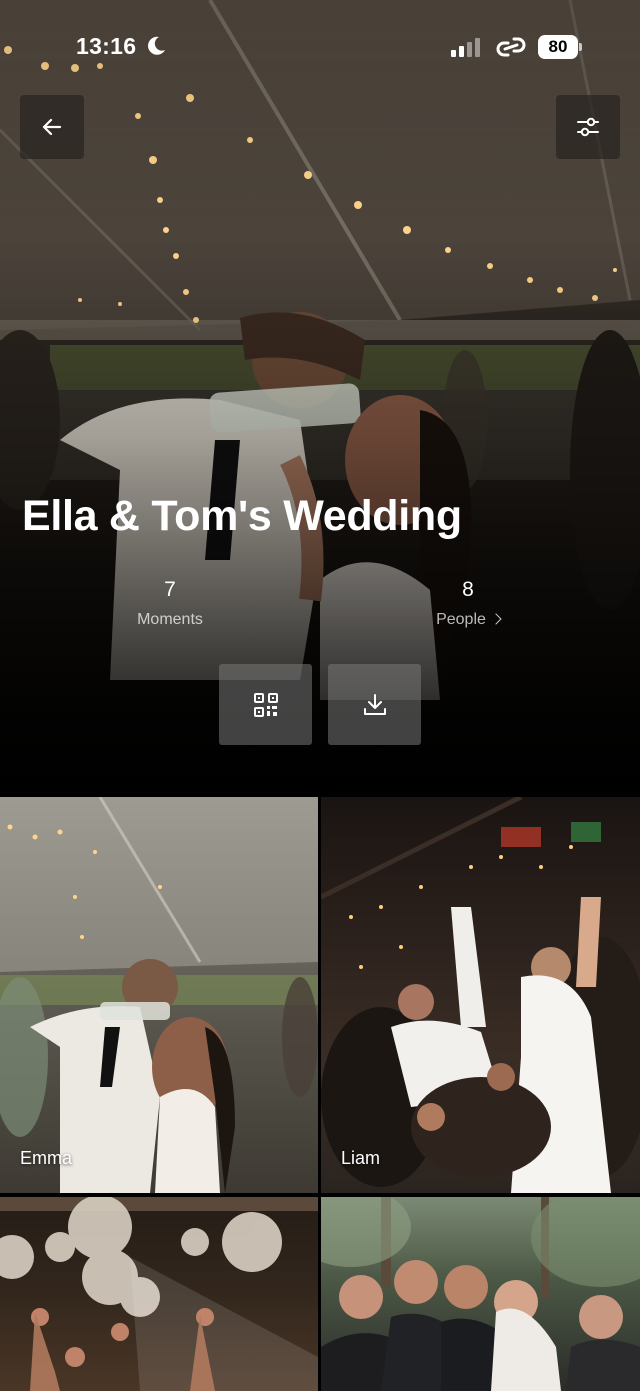 The height and width of the screenshot is (1391, 640). Describe the element at coordinates (580, 47) in the screenshot. I see `battery-nub` at that location.